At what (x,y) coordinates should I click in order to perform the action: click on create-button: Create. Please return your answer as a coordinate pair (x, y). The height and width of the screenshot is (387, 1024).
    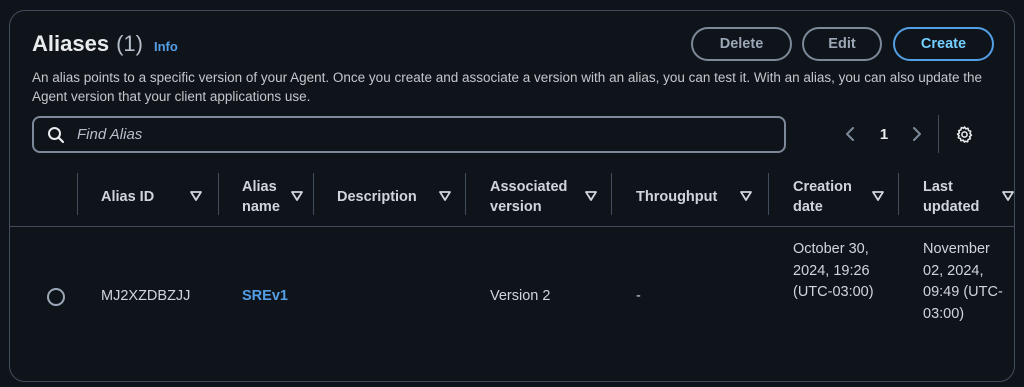
    Looking at the image, I should click on (943, 44).